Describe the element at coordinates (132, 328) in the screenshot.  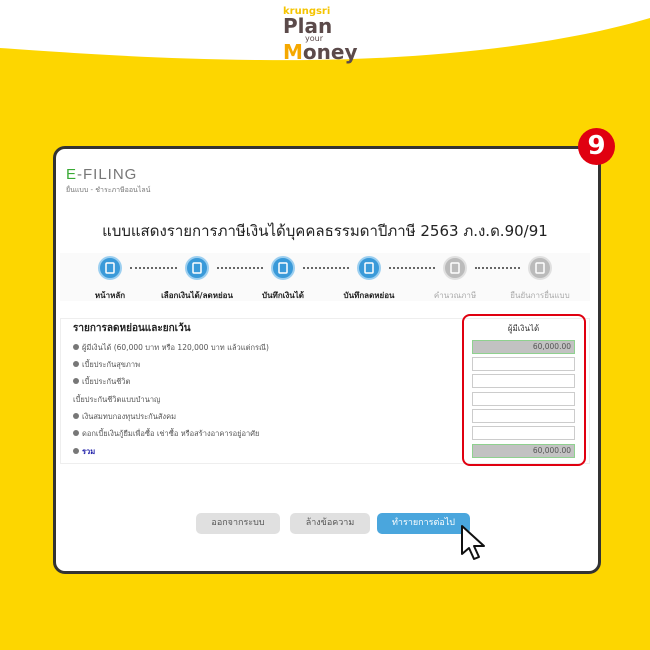
I see `deductions-header: รายการลดหย่อนและยกเว้น` at that location.